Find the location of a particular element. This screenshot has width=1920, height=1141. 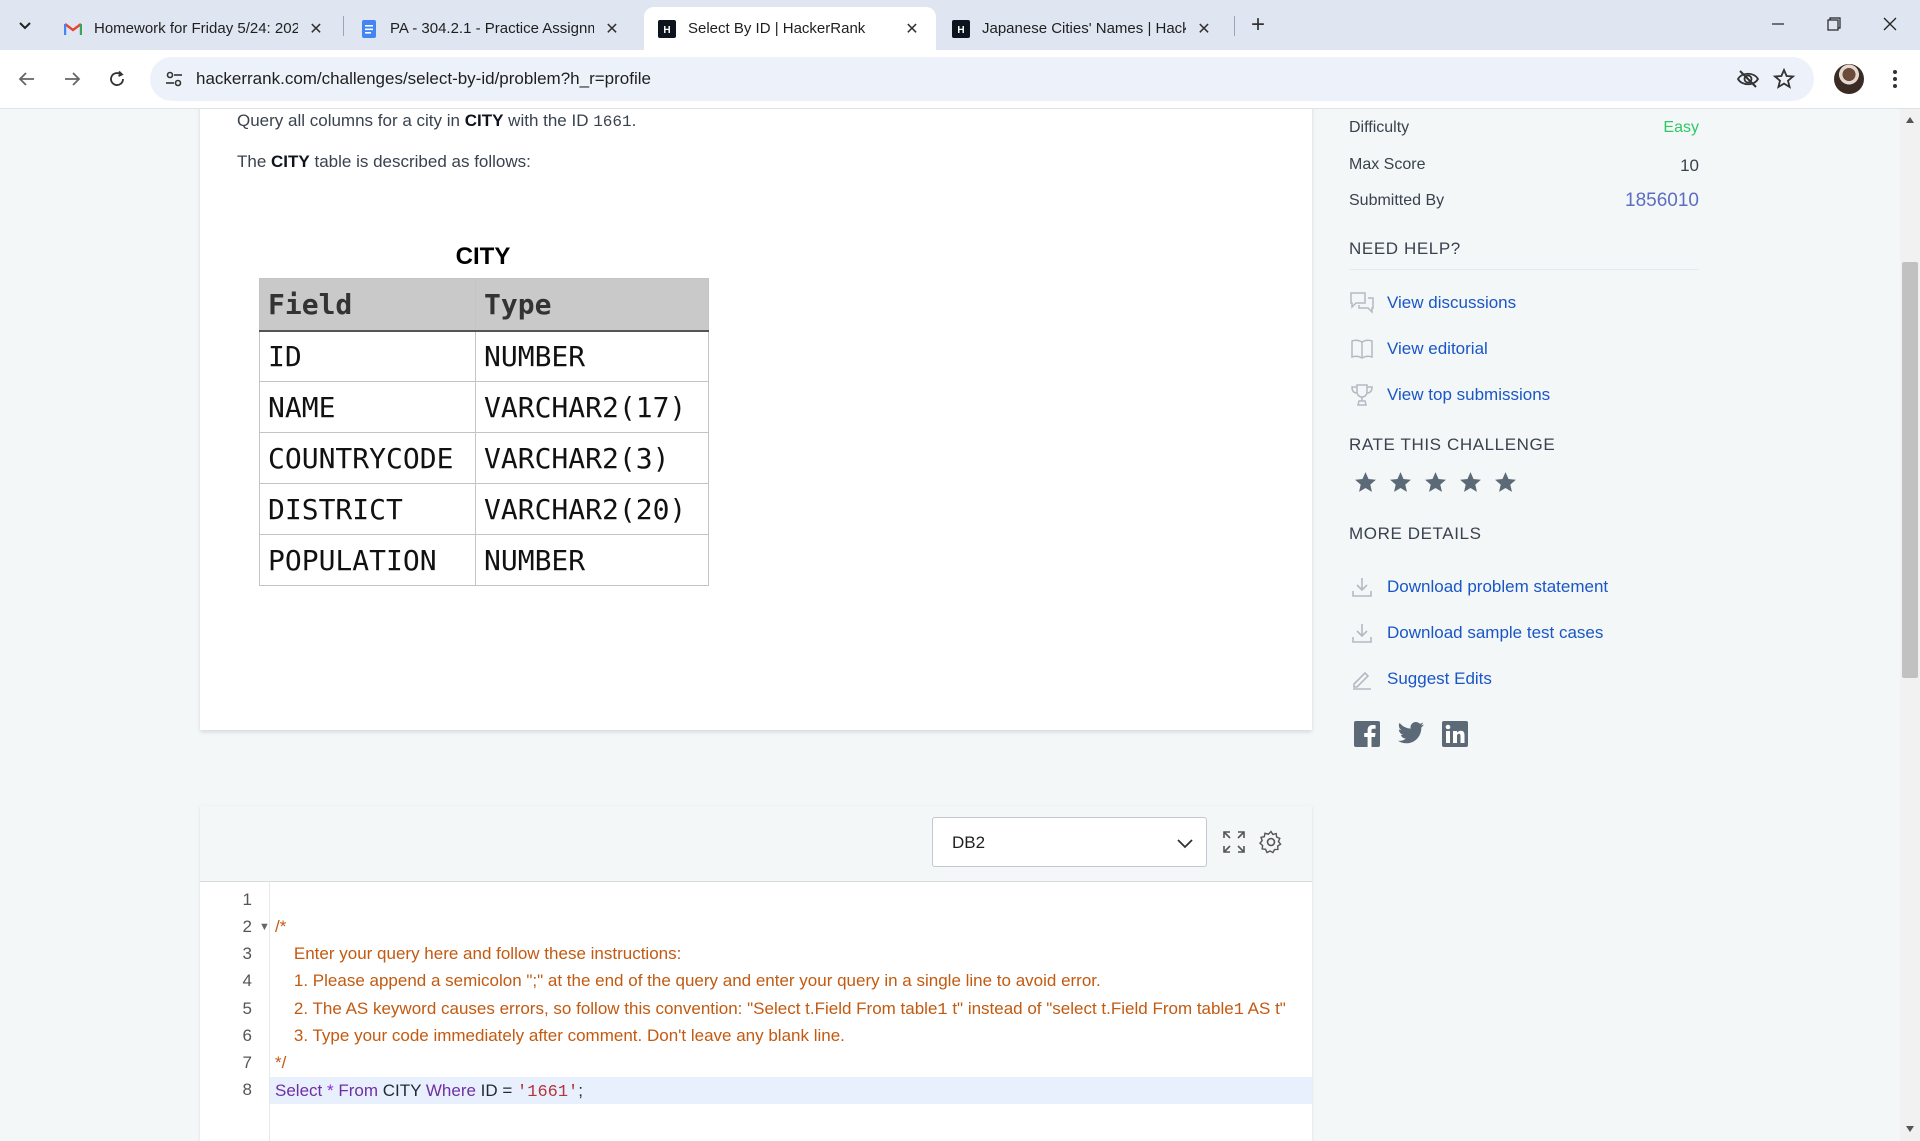

view-discussions-link: View discussions is located at coordinates (1432, 303).